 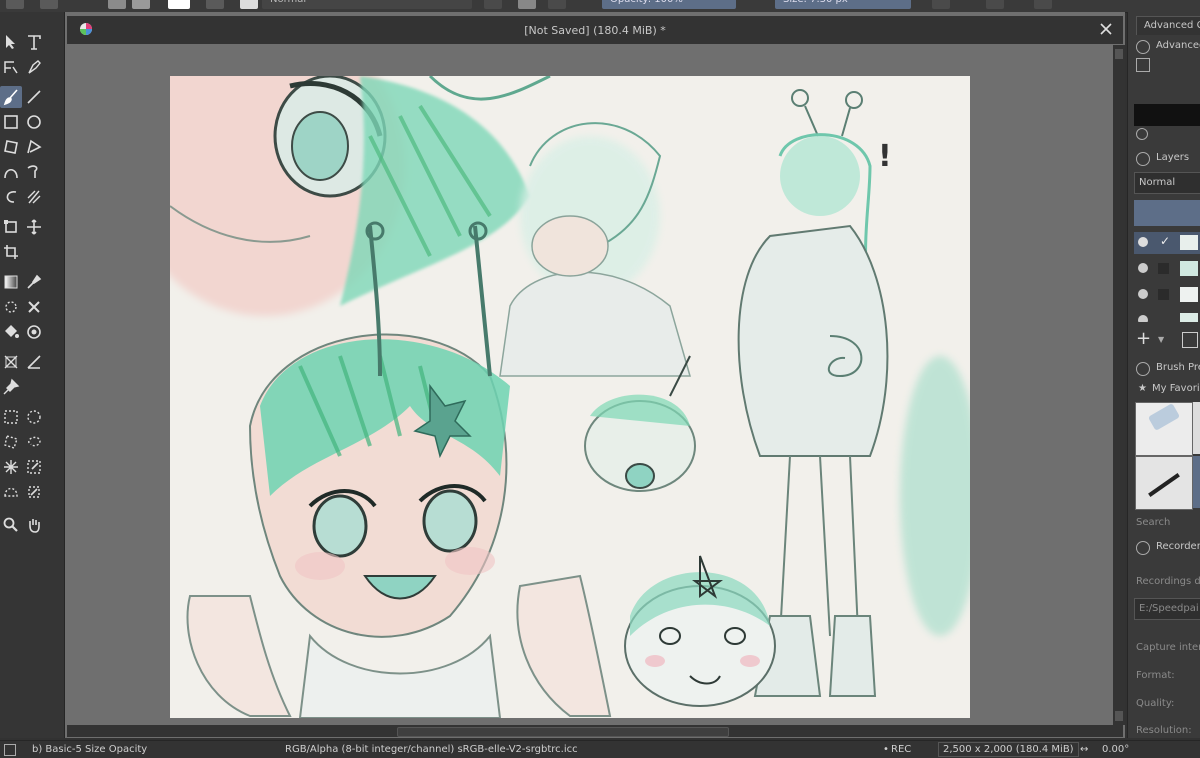 I want to click on brush-preset-partial, so click(x=1196, y=428).